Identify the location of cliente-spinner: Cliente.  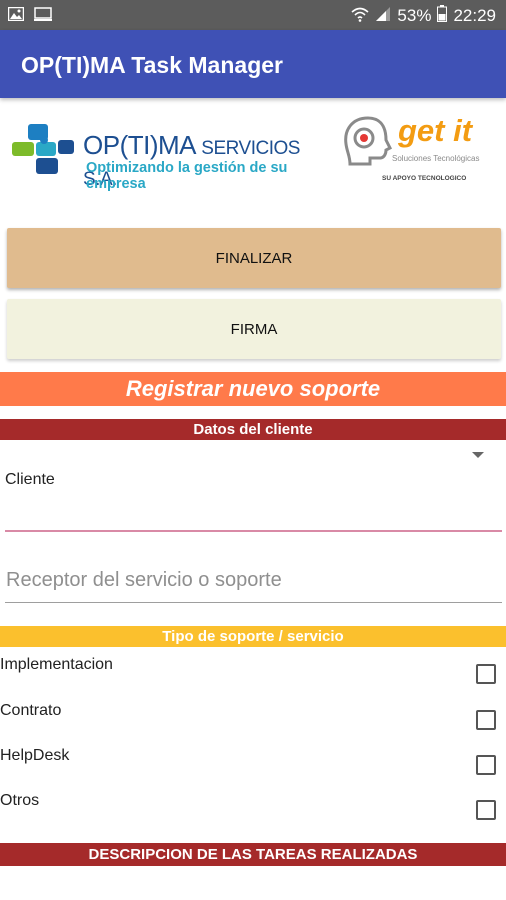
(253, 488).